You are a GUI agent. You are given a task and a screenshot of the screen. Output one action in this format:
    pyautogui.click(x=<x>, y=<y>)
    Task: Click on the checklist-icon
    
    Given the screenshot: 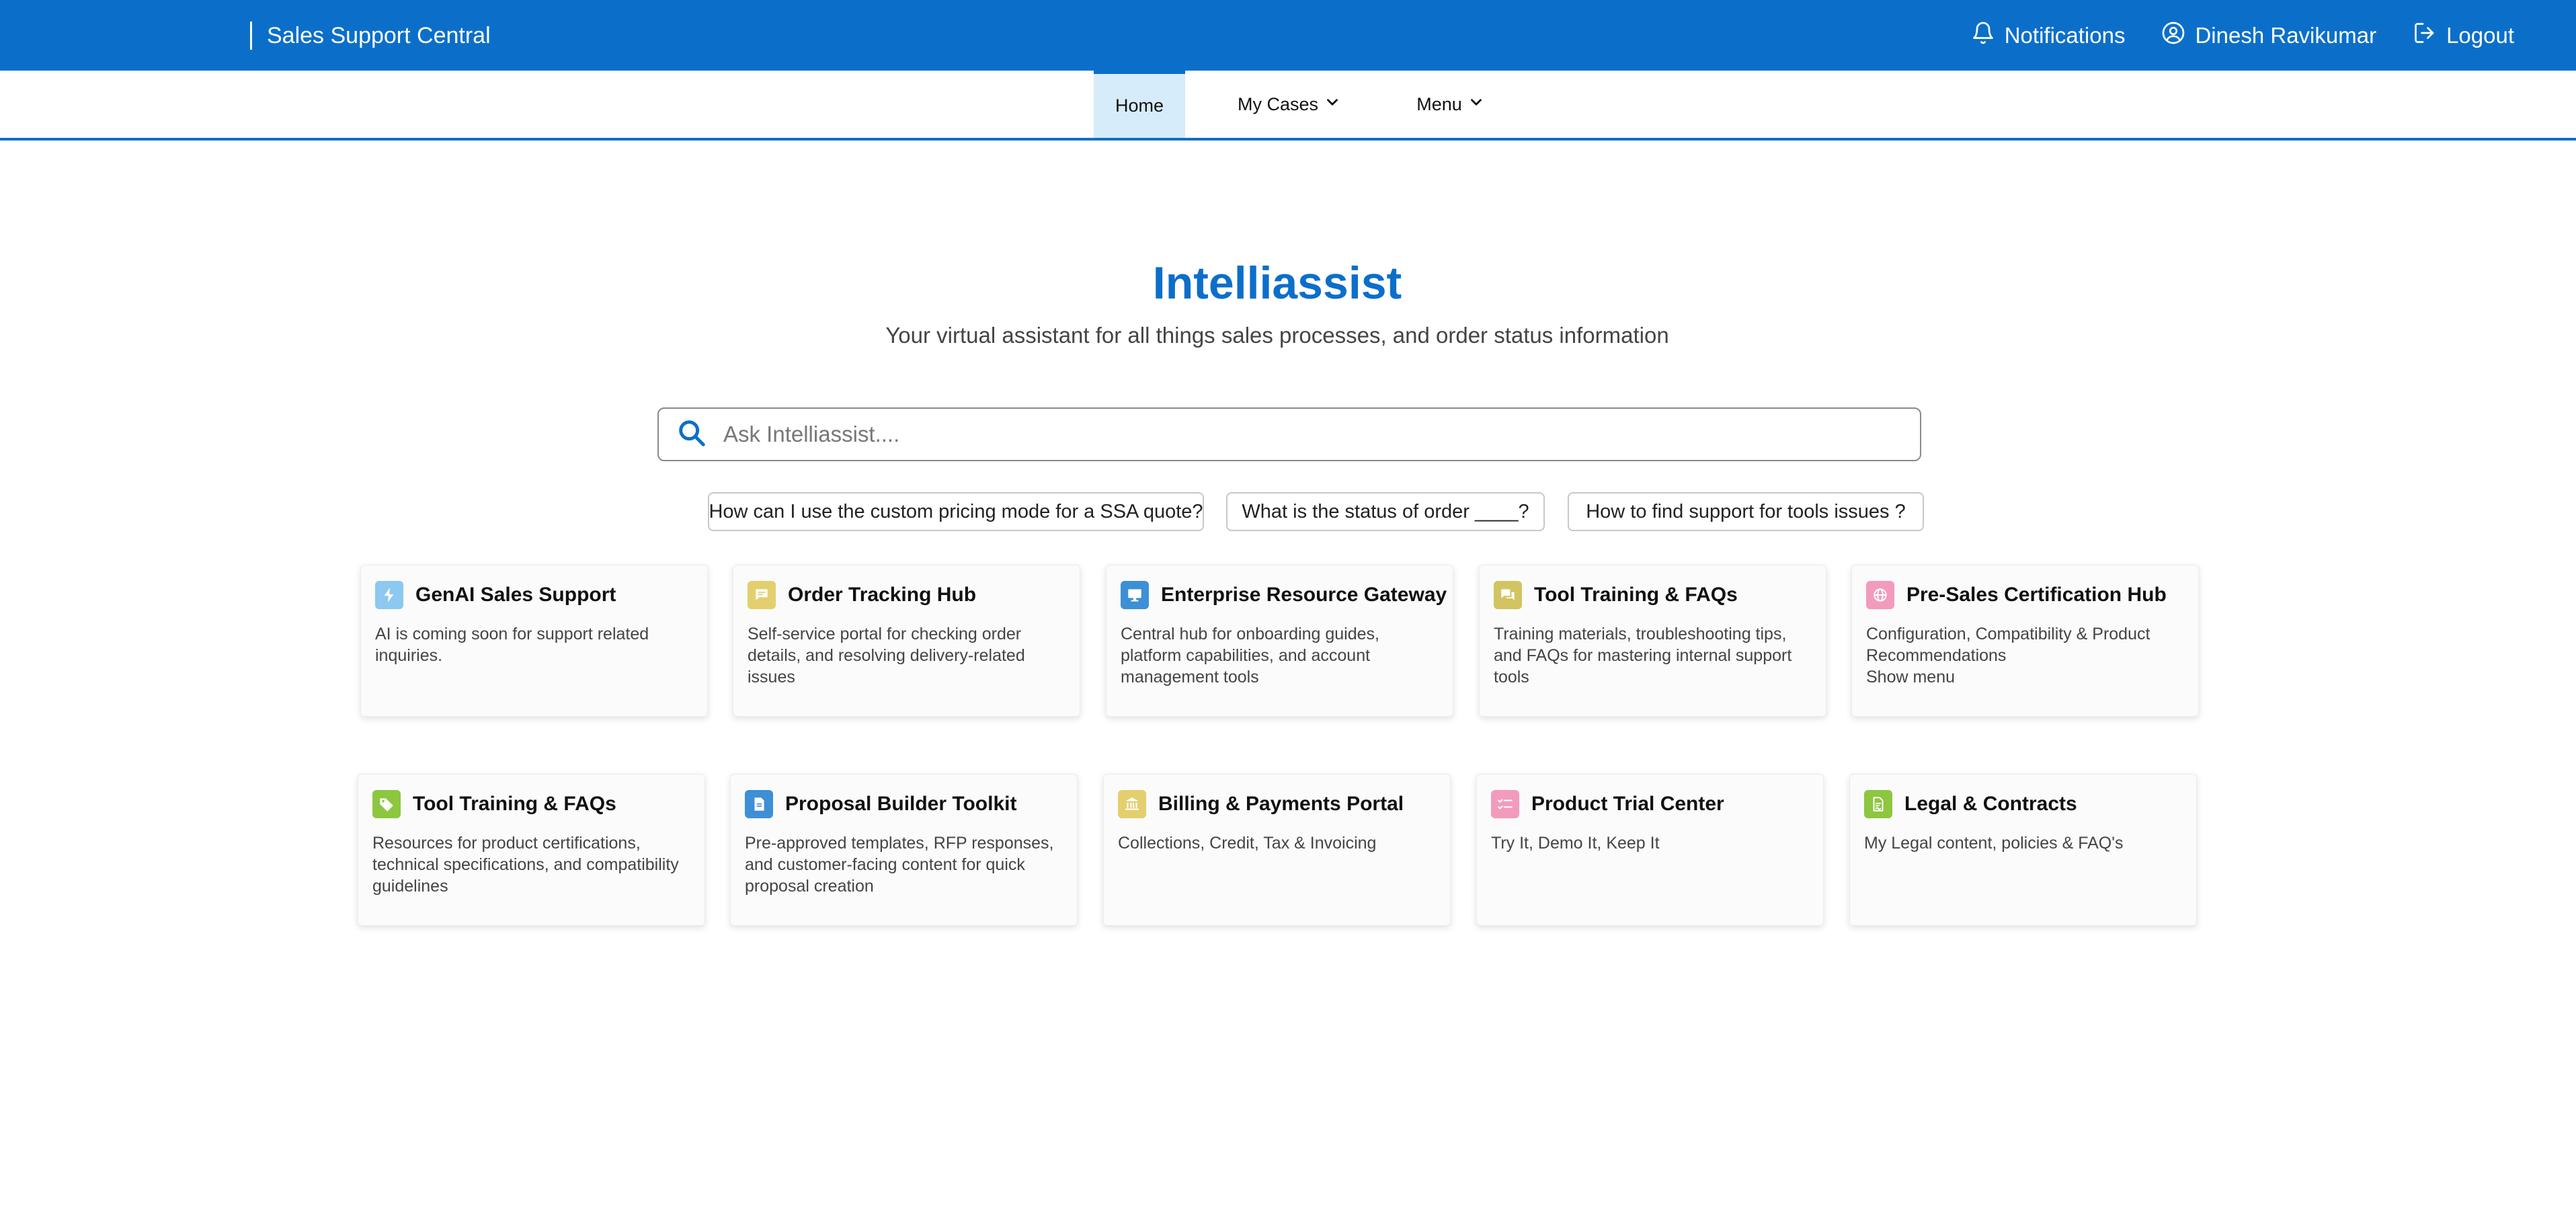 What is the action you would take?
    pyautogui.click(x=1505, y=804)
    